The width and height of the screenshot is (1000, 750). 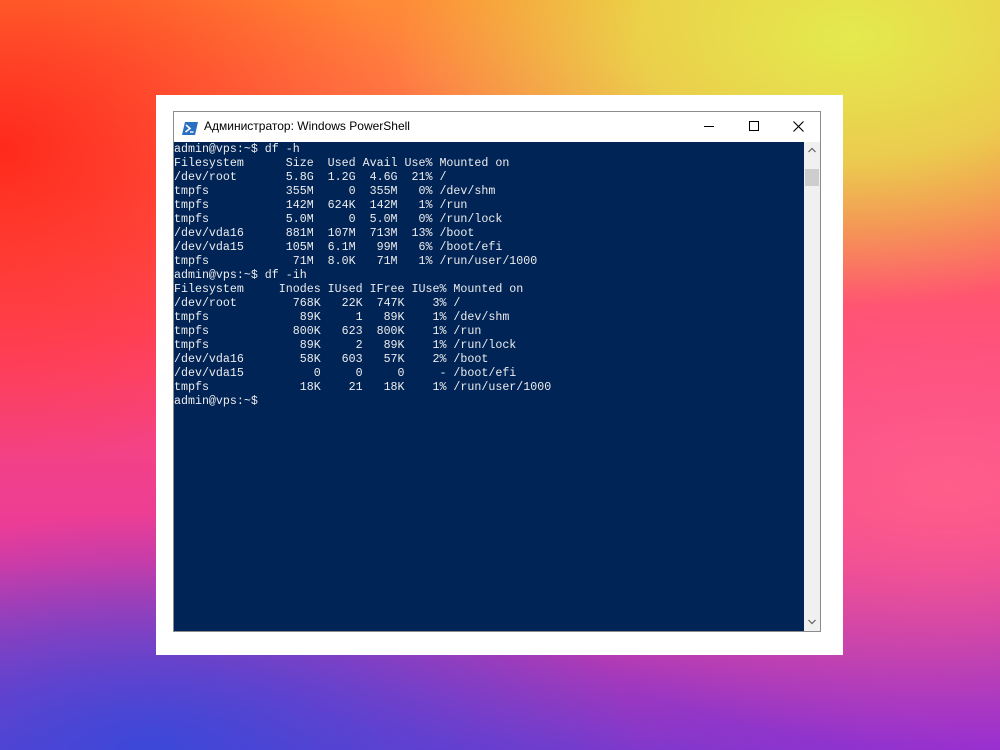 What do you see at coordinates (190, 127) in the screenshot?
I see `powershell-icon` at bounding box center [190, 127].